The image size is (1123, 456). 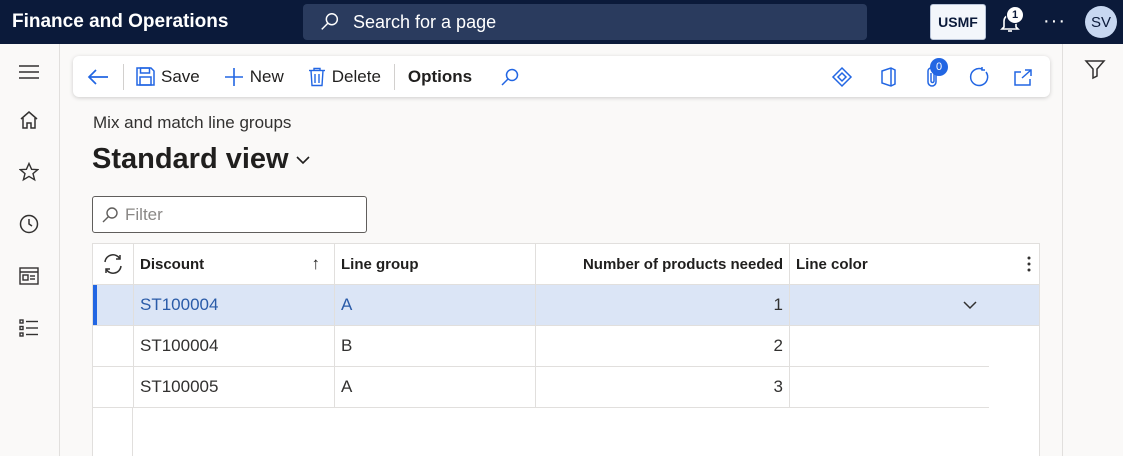 I want to click on grid-refresh-button, so click(x=113, y=264).